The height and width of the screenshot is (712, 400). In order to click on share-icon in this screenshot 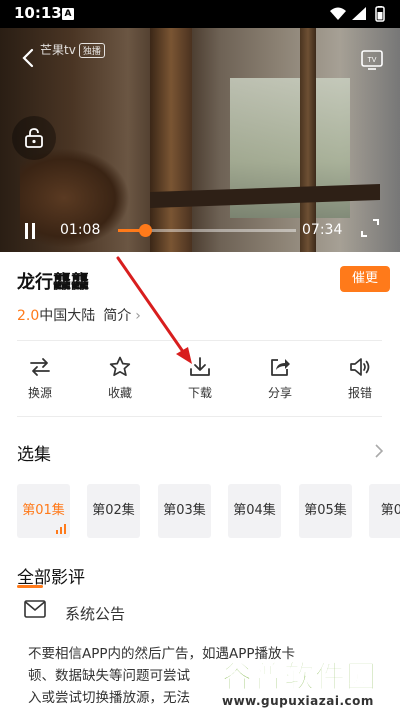, I will do `click(280, 367)`.